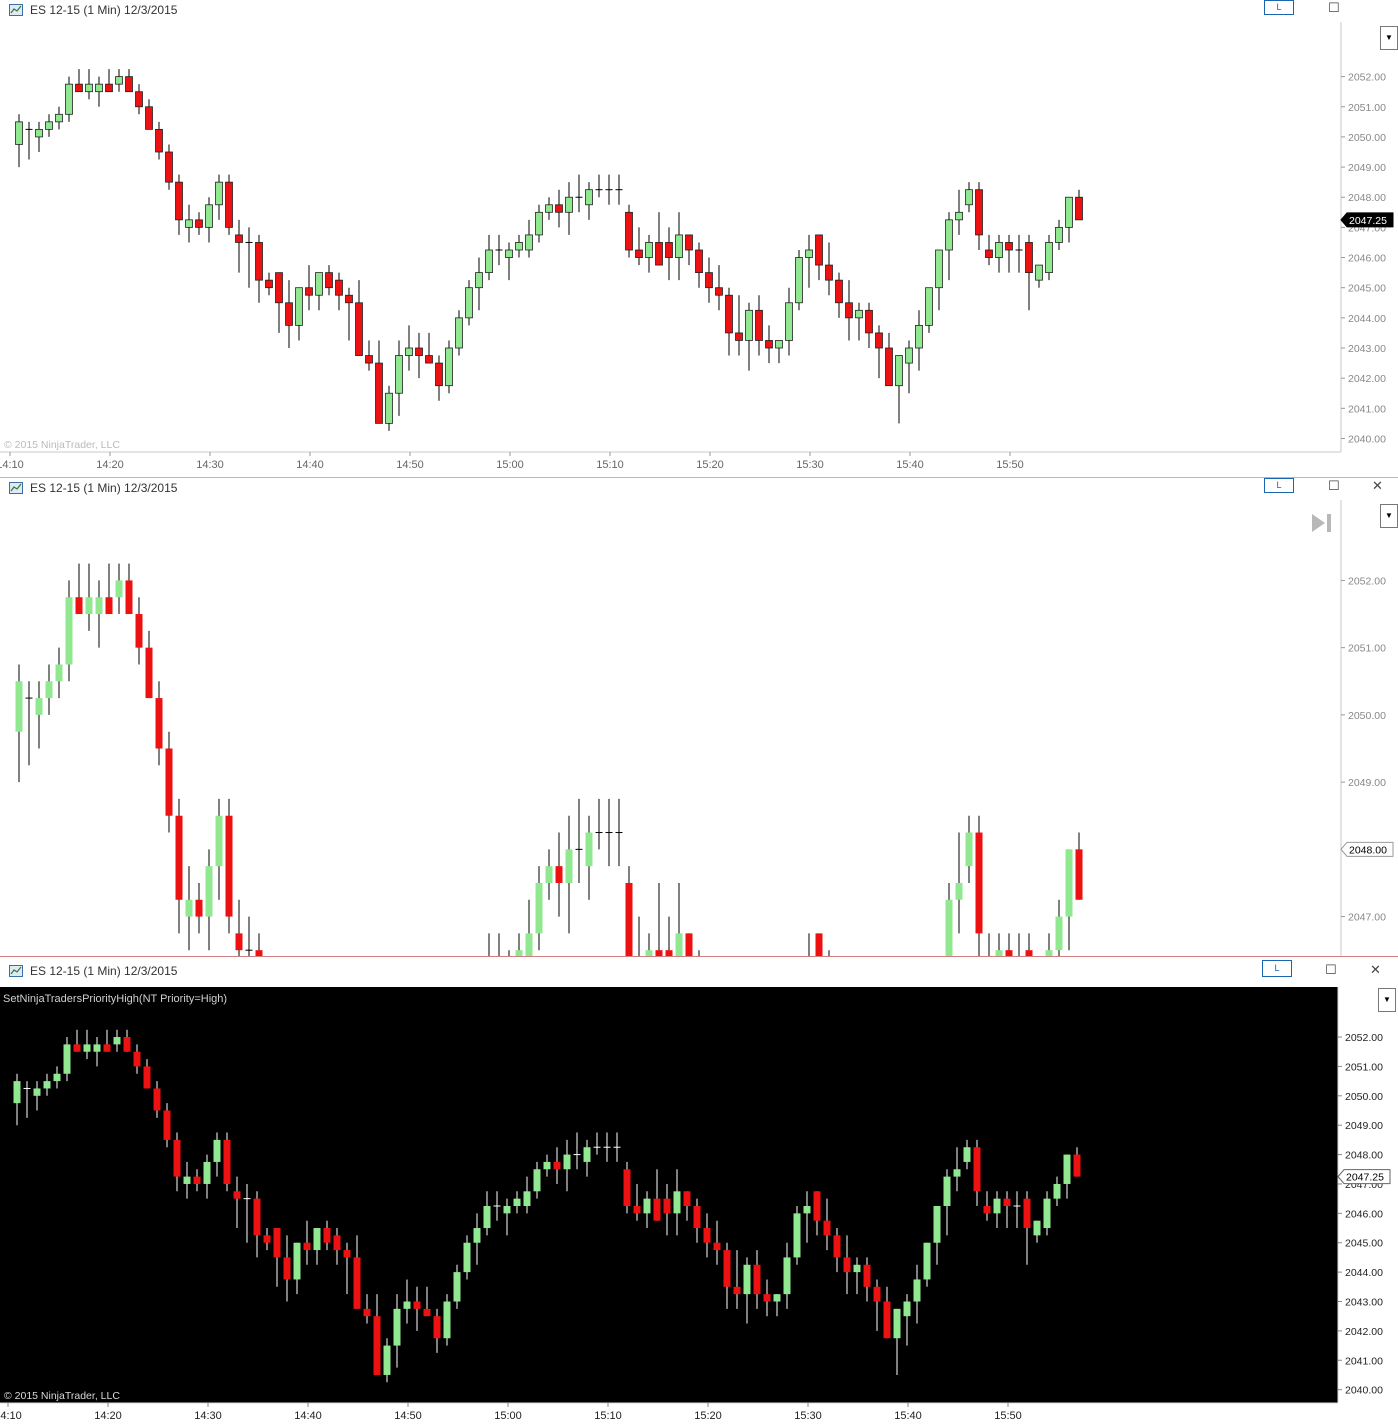 The height and width of the screenshot is (1427, 1398). What do you see at coordinates (1367, 849) in the screenshot?
I see `current-price-marker: 2048.00` at bounding box center [1367, 849].